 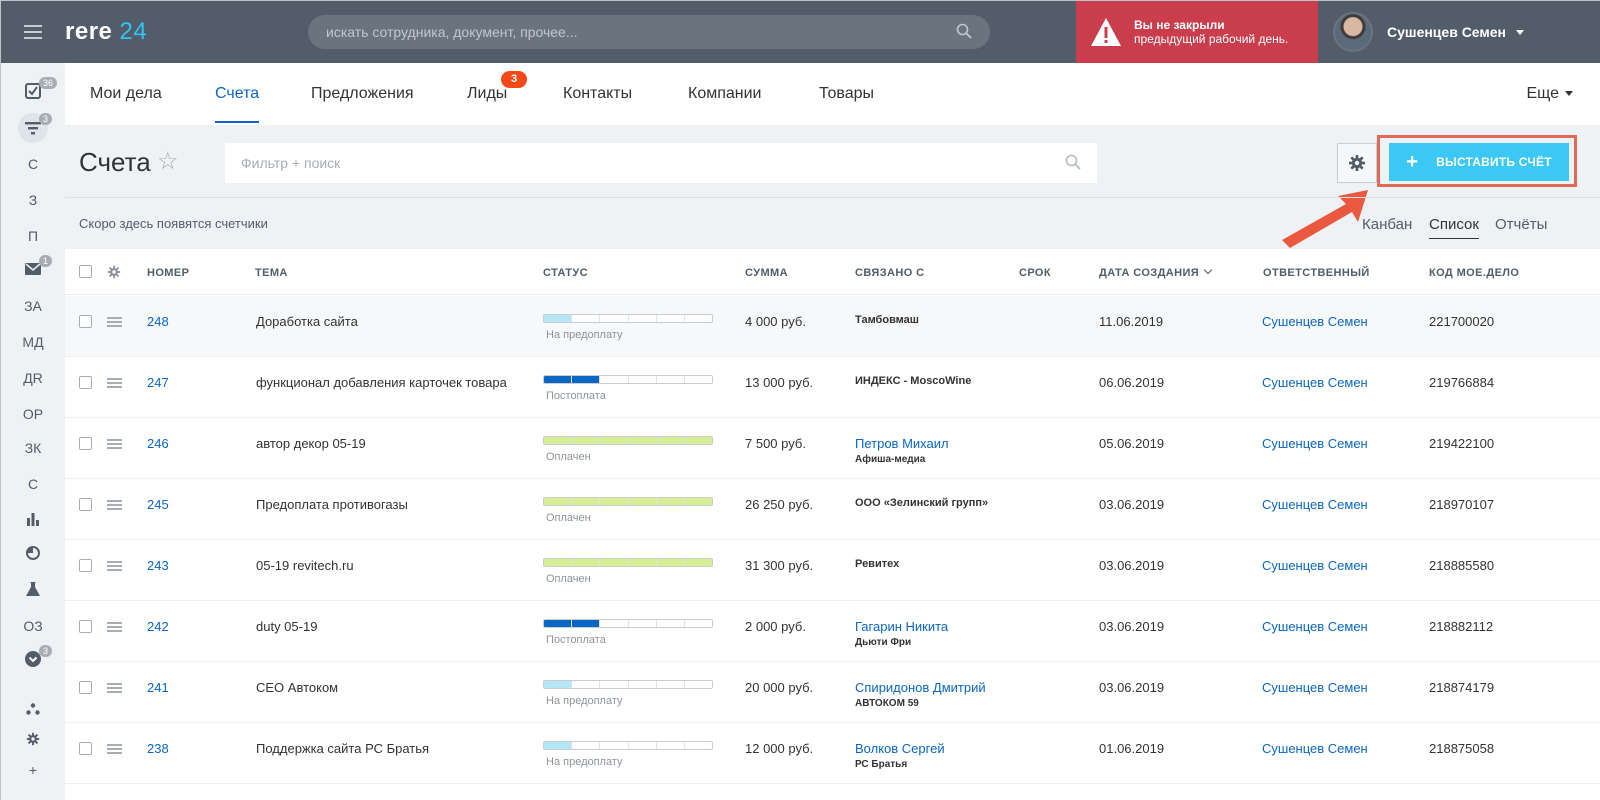 I want to click on avatar, so click(x=1353, y=32).